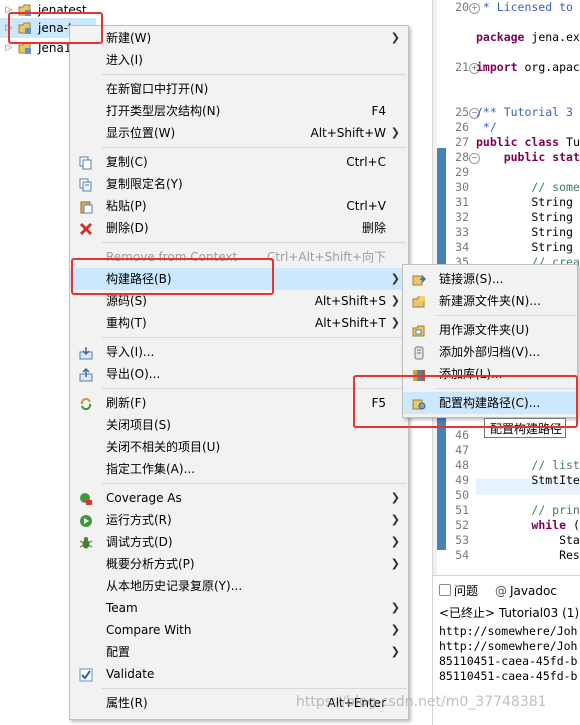 This screenshot has width=580, height=725. What do you see at coordinates (462, 450) in the screenshot?
I see `line-number: 47` at bounding box center [462, 450].